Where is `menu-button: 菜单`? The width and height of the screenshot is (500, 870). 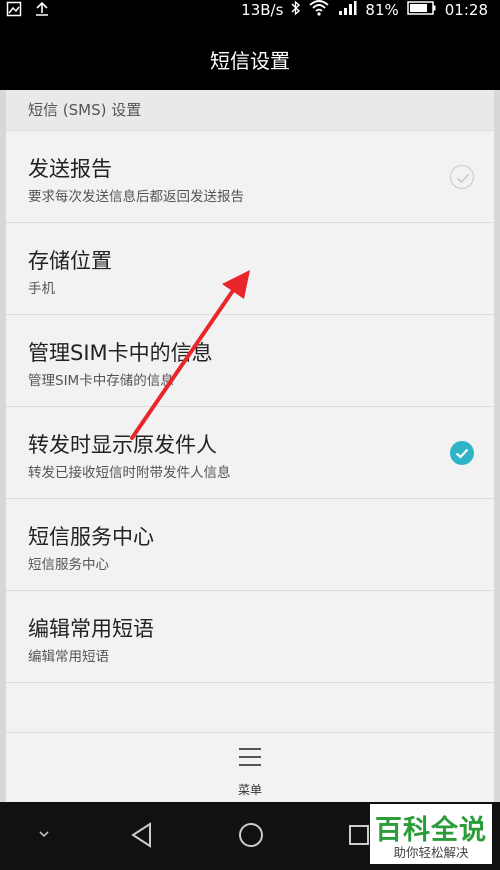 menu-button: 菜单 is located at coordinates (250, 767).